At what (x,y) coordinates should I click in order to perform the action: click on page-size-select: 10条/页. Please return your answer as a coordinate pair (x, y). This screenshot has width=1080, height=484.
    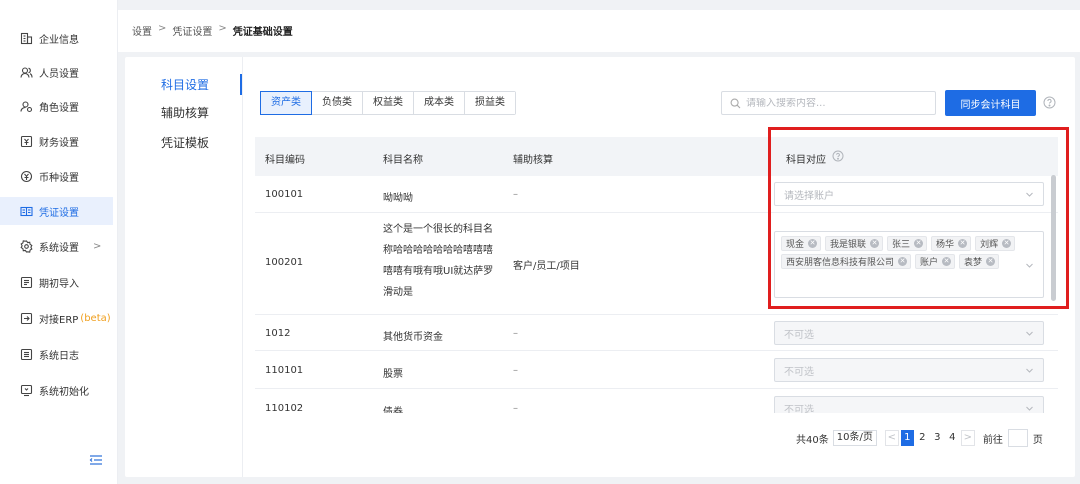
    Looking at the image, I should click on (854, 438).